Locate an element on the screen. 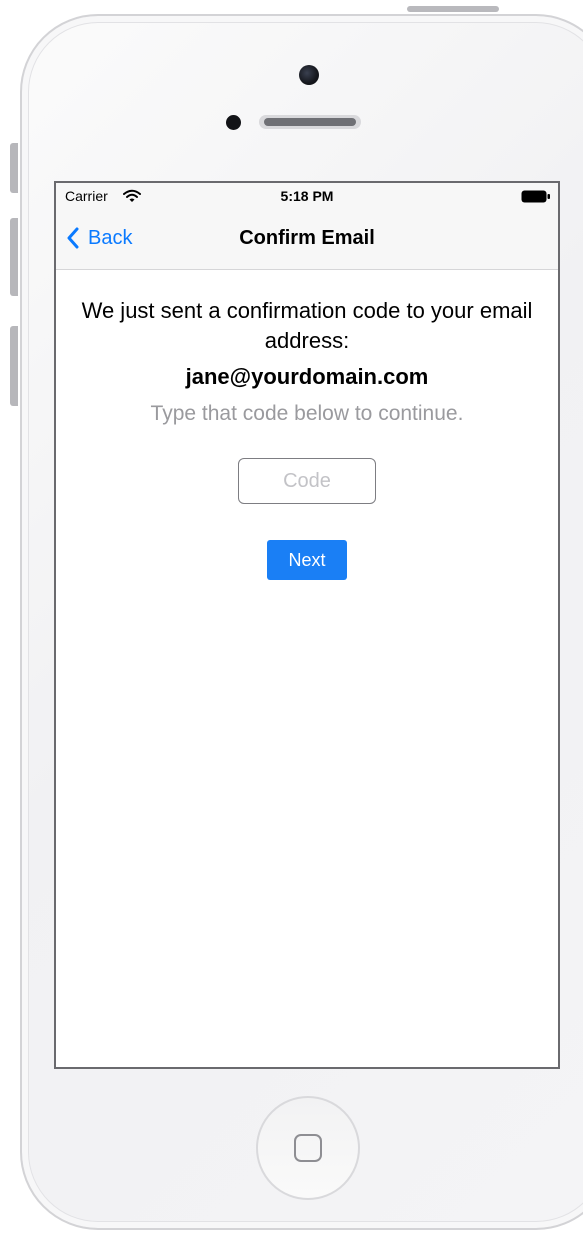 The height and width of the screenshot is (1235, 583). next-button: Next is located at coordinates (307, 560).